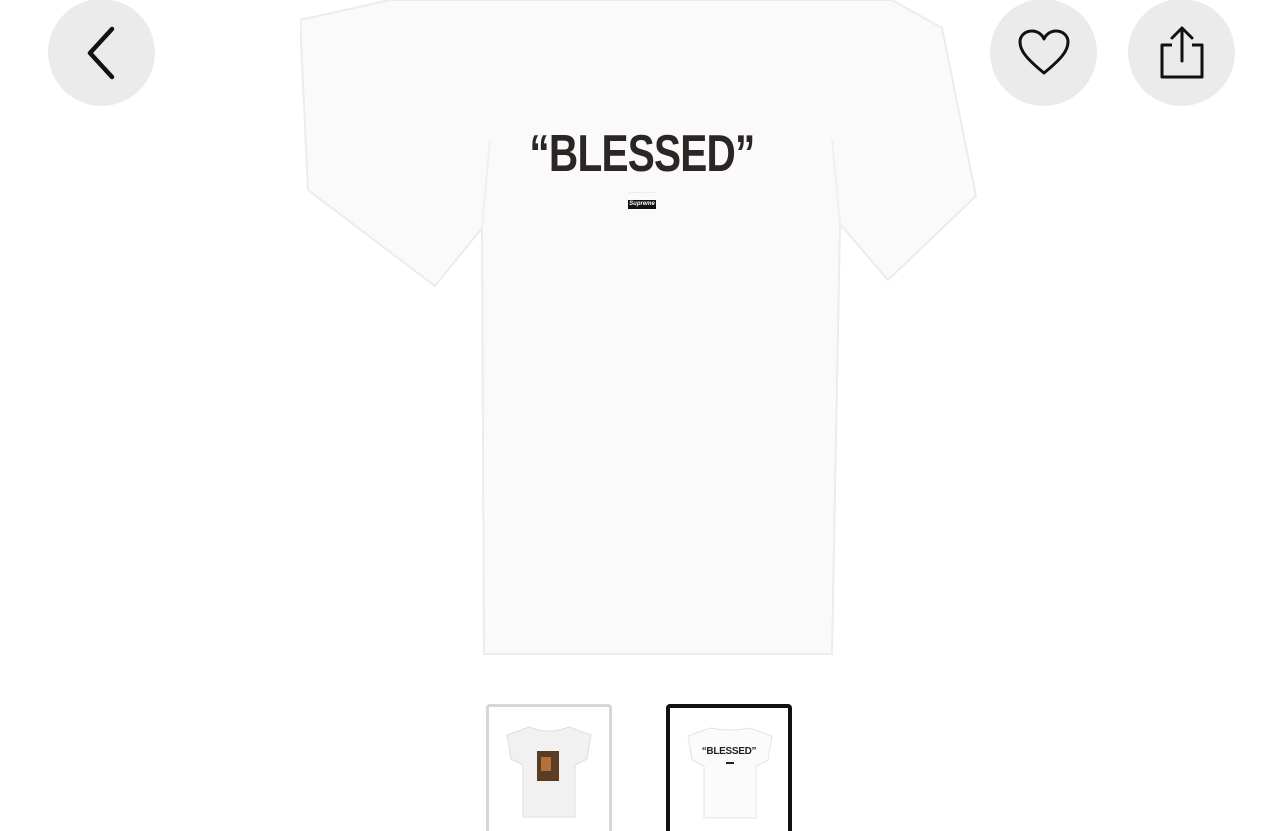  I want to click on back-button, so click(101, 53).